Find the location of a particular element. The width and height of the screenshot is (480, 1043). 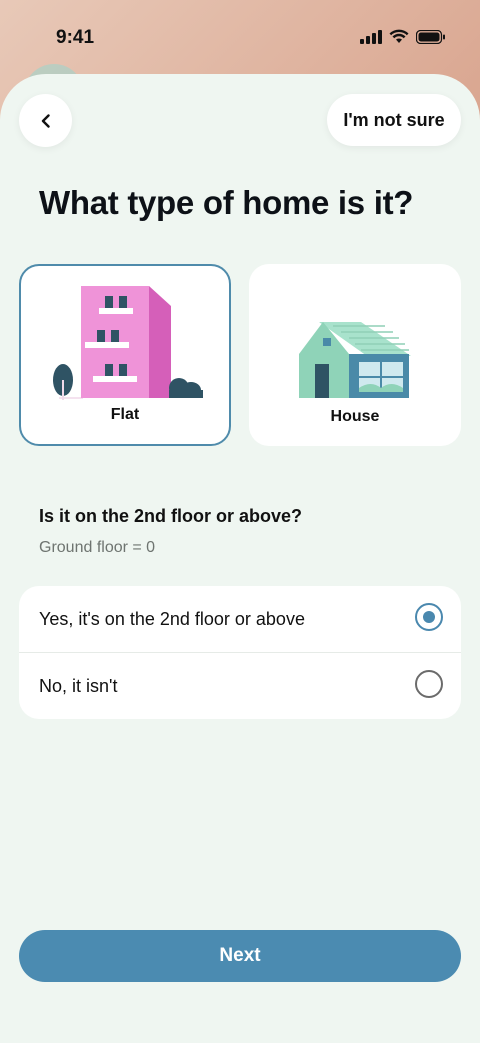

floor-question-hint: Ground floor = 0 is located at coordinates (97, 547).